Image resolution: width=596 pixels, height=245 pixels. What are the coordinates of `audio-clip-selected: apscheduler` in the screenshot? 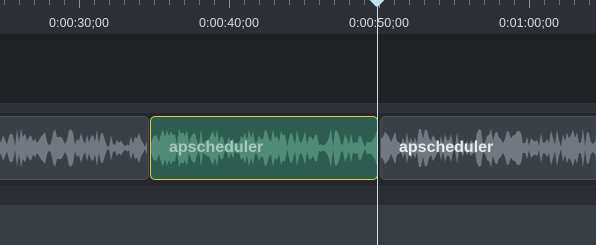 It's located at (264, 148).